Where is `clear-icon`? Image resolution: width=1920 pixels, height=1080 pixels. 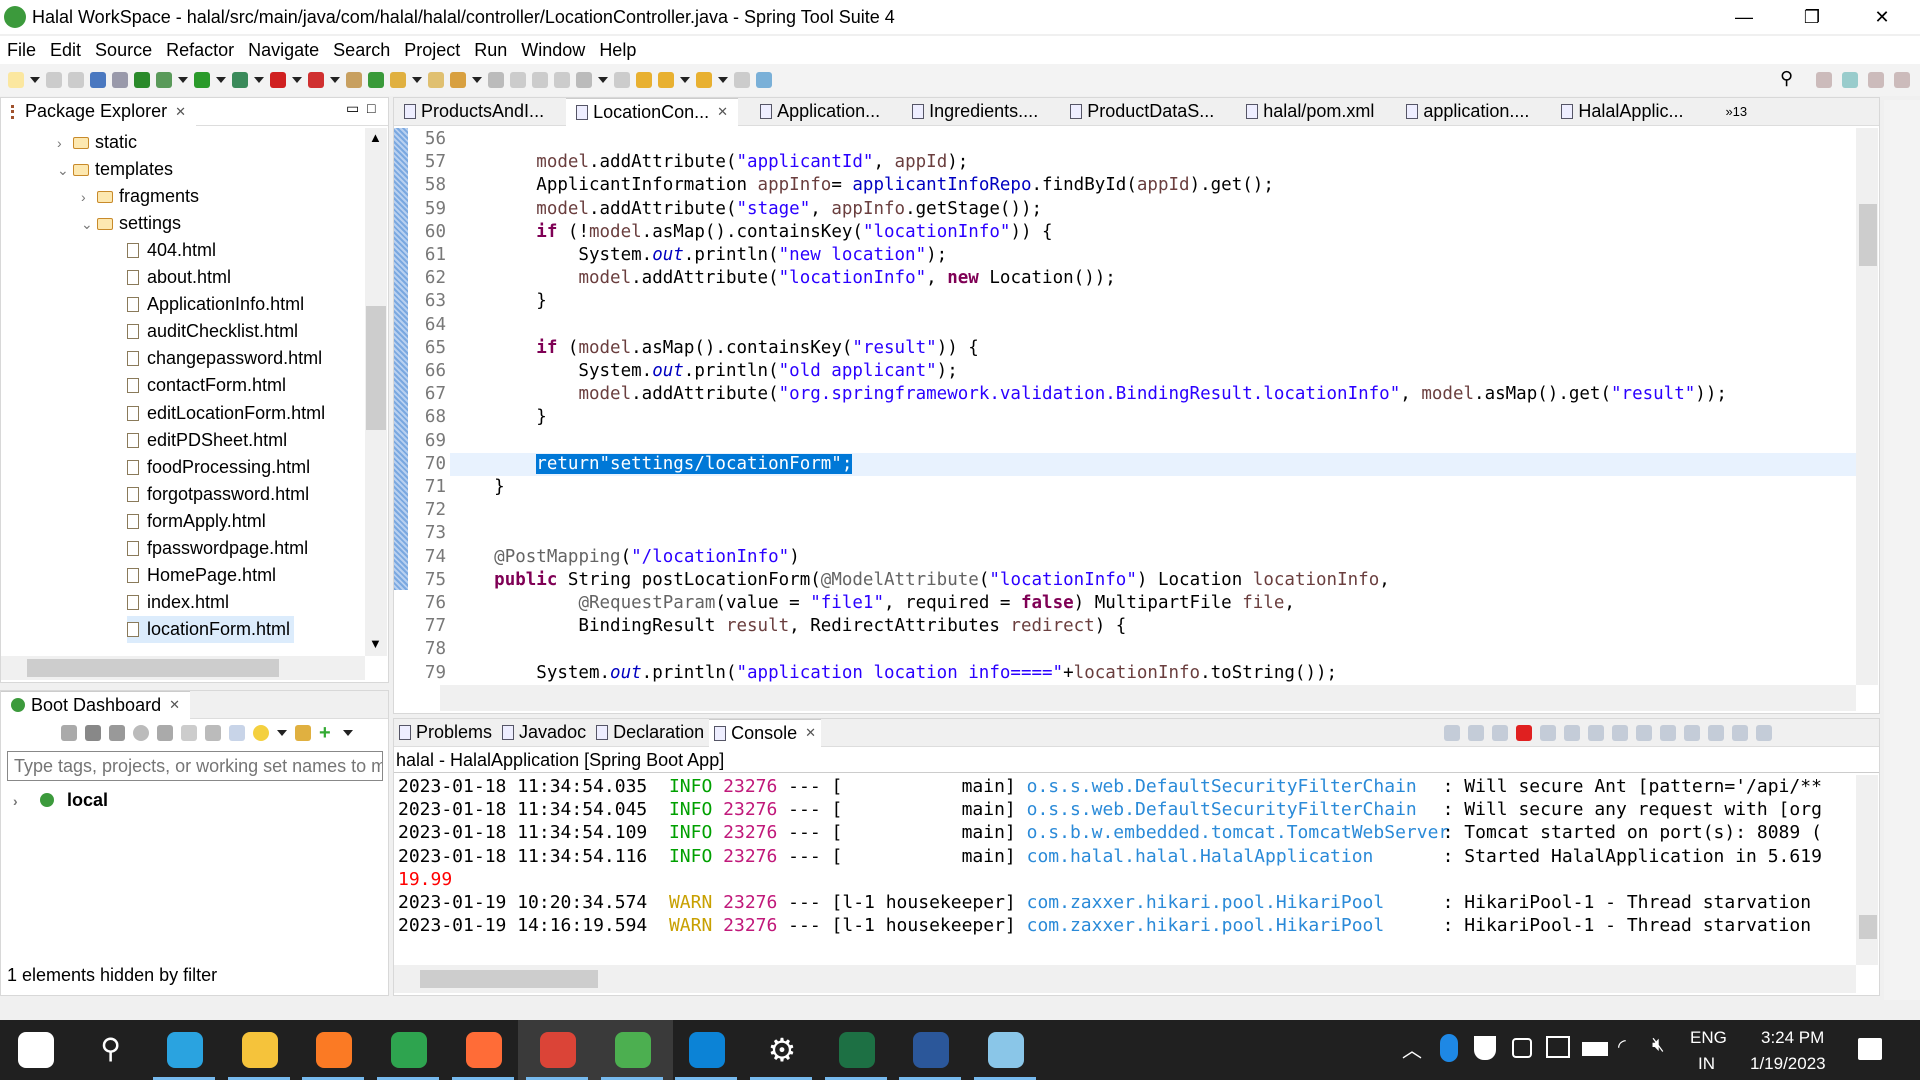
clear-icon is located at coordinates (1452, 733).